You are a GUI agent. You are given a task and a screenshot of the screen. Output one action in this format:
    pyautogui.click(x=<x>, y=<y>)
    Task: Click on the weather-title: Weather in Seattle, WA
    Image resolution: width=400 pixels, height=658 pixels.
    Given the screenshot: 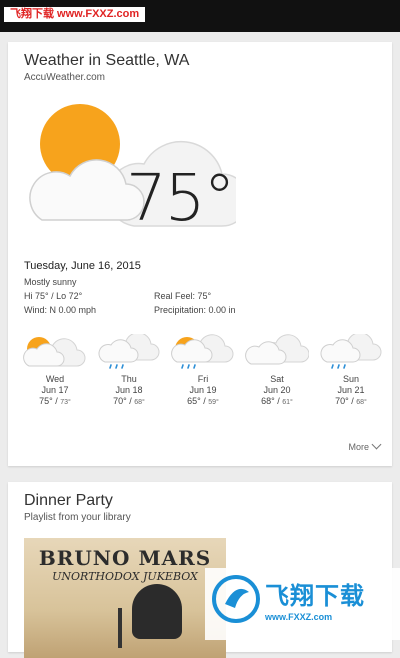 What is the action you would take?
    pyautogui.click(x=107, y=60)
    